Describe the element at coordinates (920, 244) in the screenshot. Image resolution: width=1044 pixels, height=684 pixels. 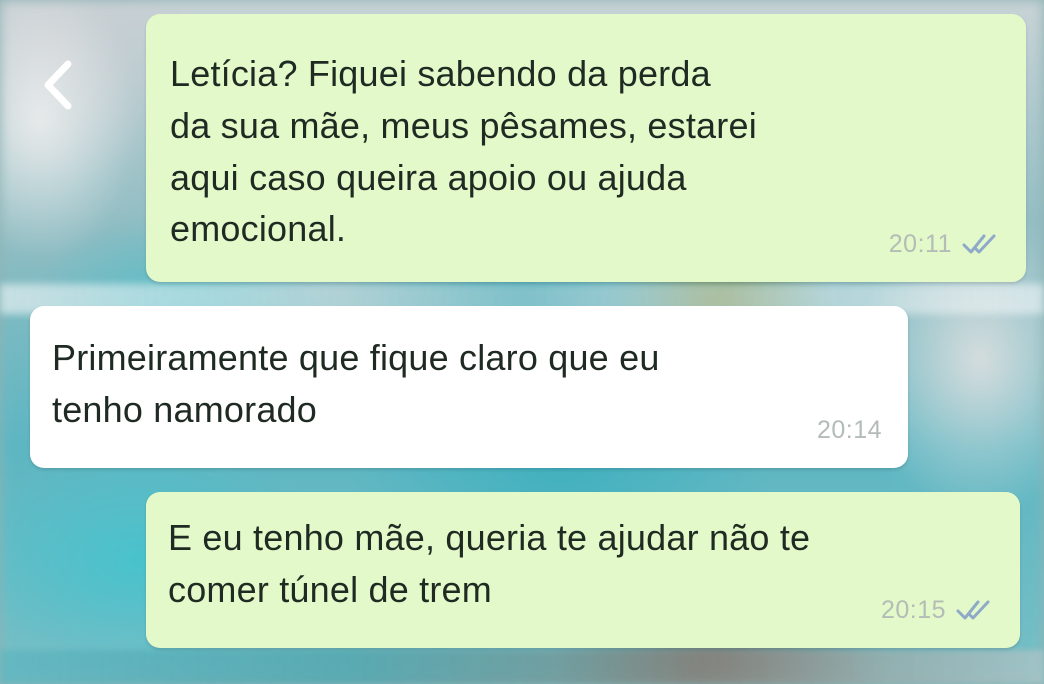
I see `message-time: 20:11` at that location.